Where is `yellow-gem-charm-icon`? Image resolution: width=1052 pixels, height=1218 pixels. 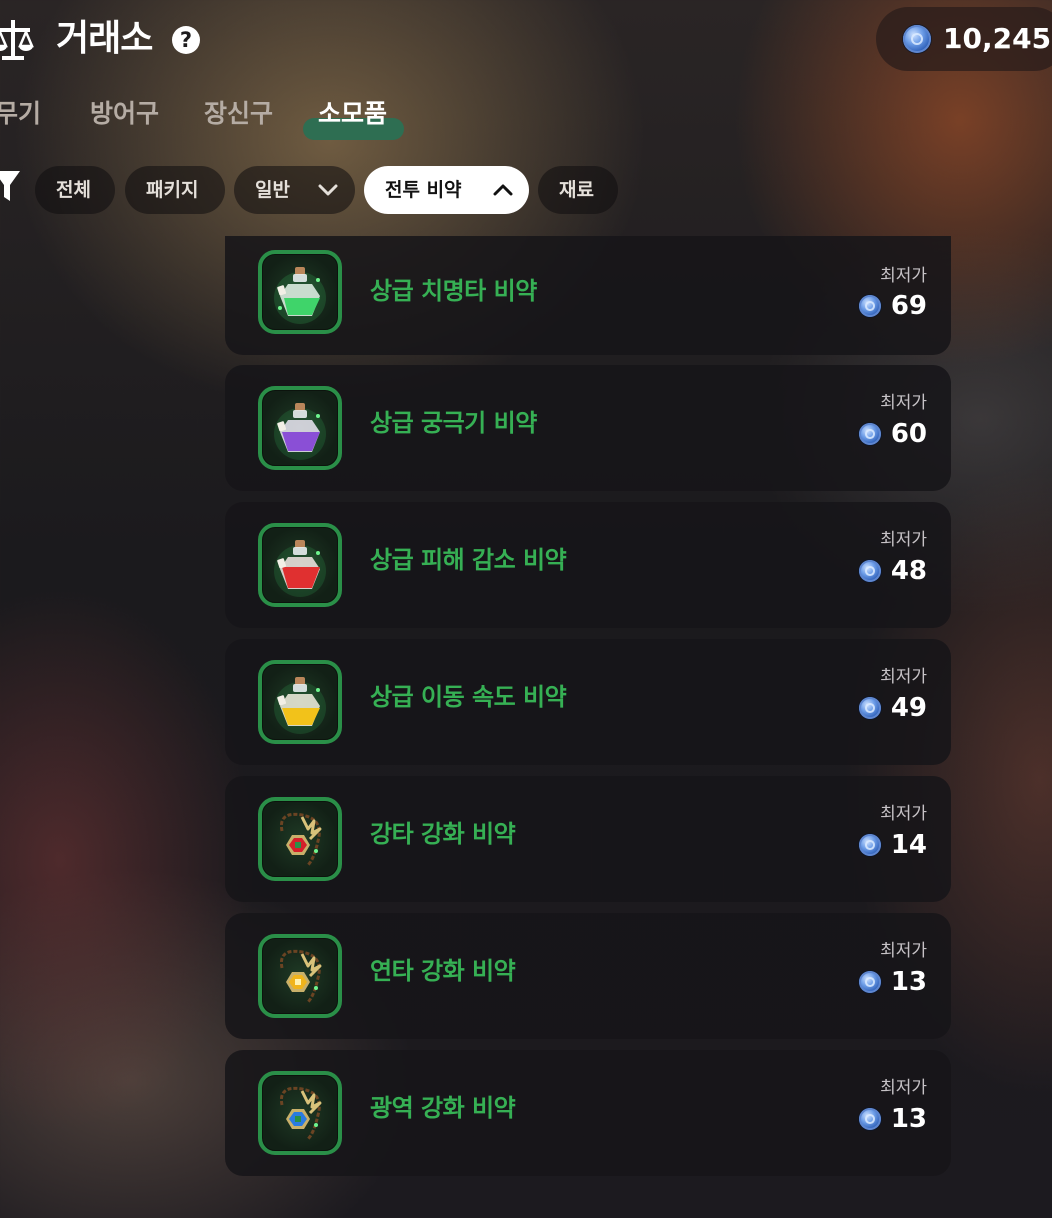
yellow-gem-charm-icon is located at coordinates (300, 976).